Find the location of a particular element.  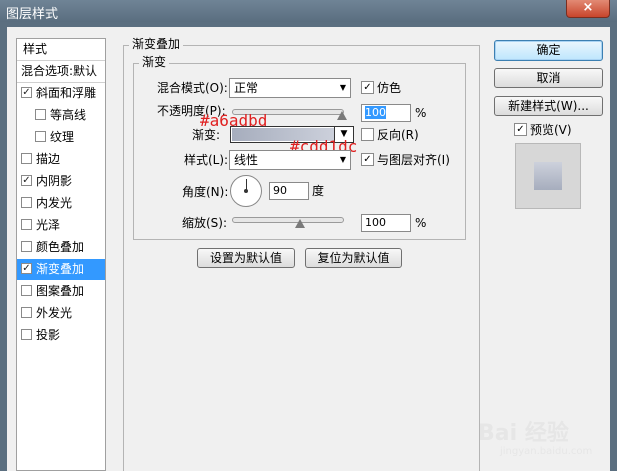

reverse-checkbox is located at coordinates (367, 134).